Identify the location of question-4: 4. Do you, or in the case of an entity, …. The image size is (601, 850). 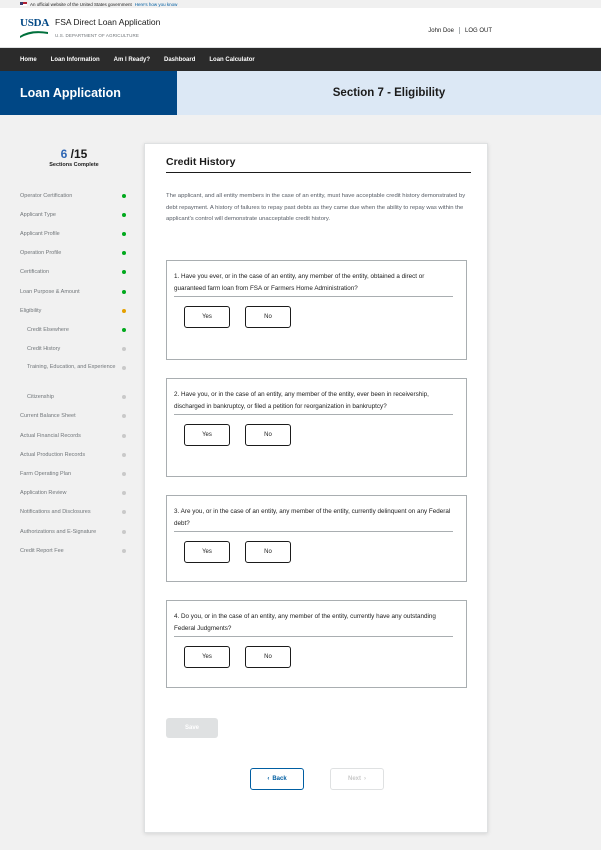
(316, 644).